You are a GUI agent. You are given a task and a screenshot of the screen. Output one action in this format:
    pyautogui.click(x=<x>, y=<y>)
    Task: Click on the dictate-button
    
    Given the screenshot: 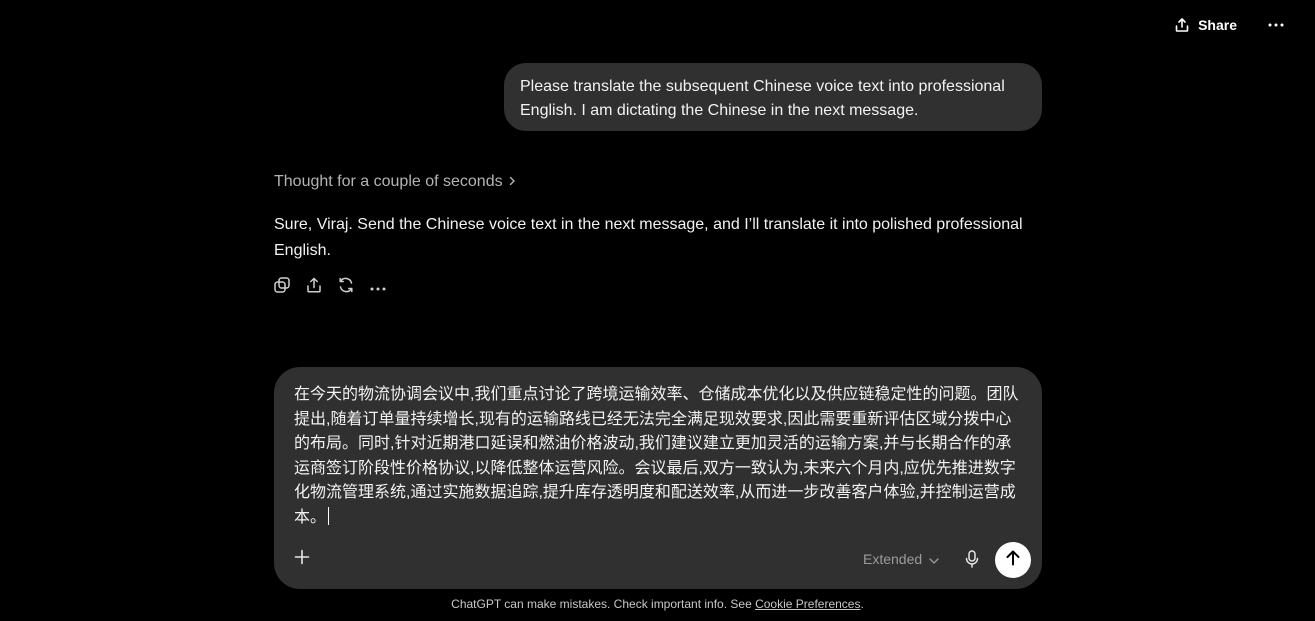 What is the action you would take?
    pyautogui.click(x=972, y=561)
    